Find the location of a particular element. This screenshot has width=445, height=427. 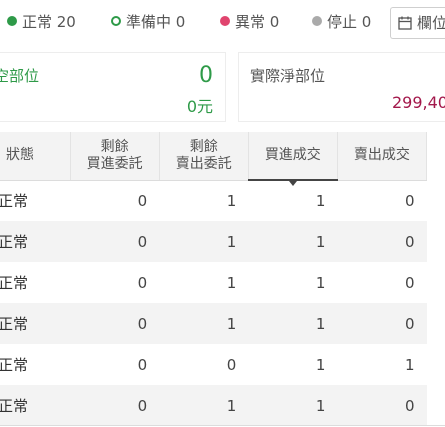

table-header-row: 狀態 剩餘 買進委託 剩餘 賣出委託 買進成交 賣出成交 is located at coordinates (214, 159).